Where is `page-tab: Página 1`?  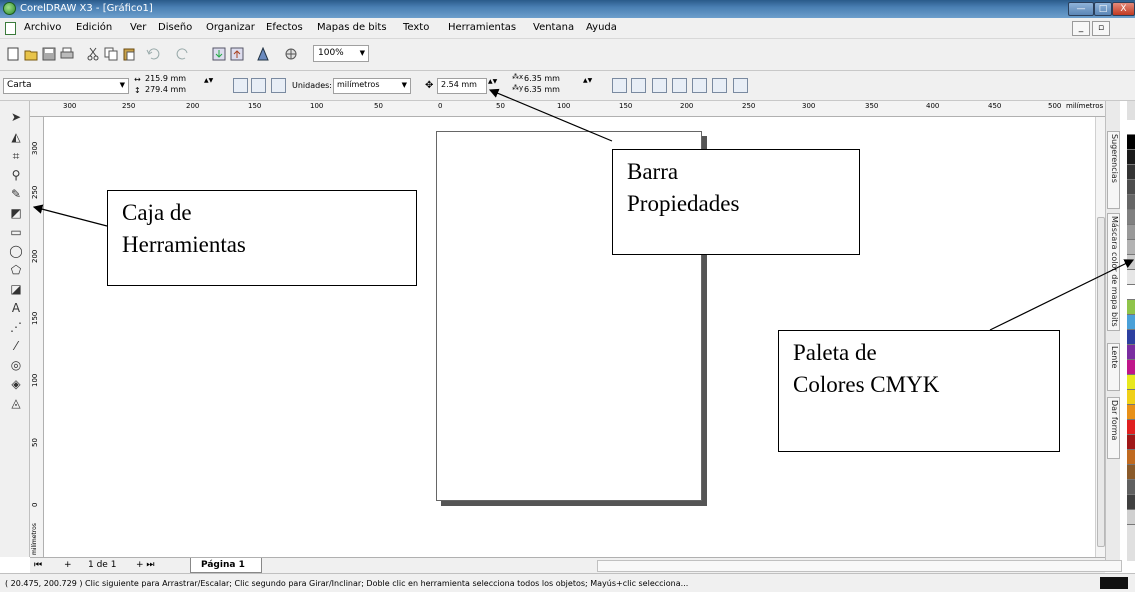 page-tab: Página 1 is located at coordinates (226, 565).